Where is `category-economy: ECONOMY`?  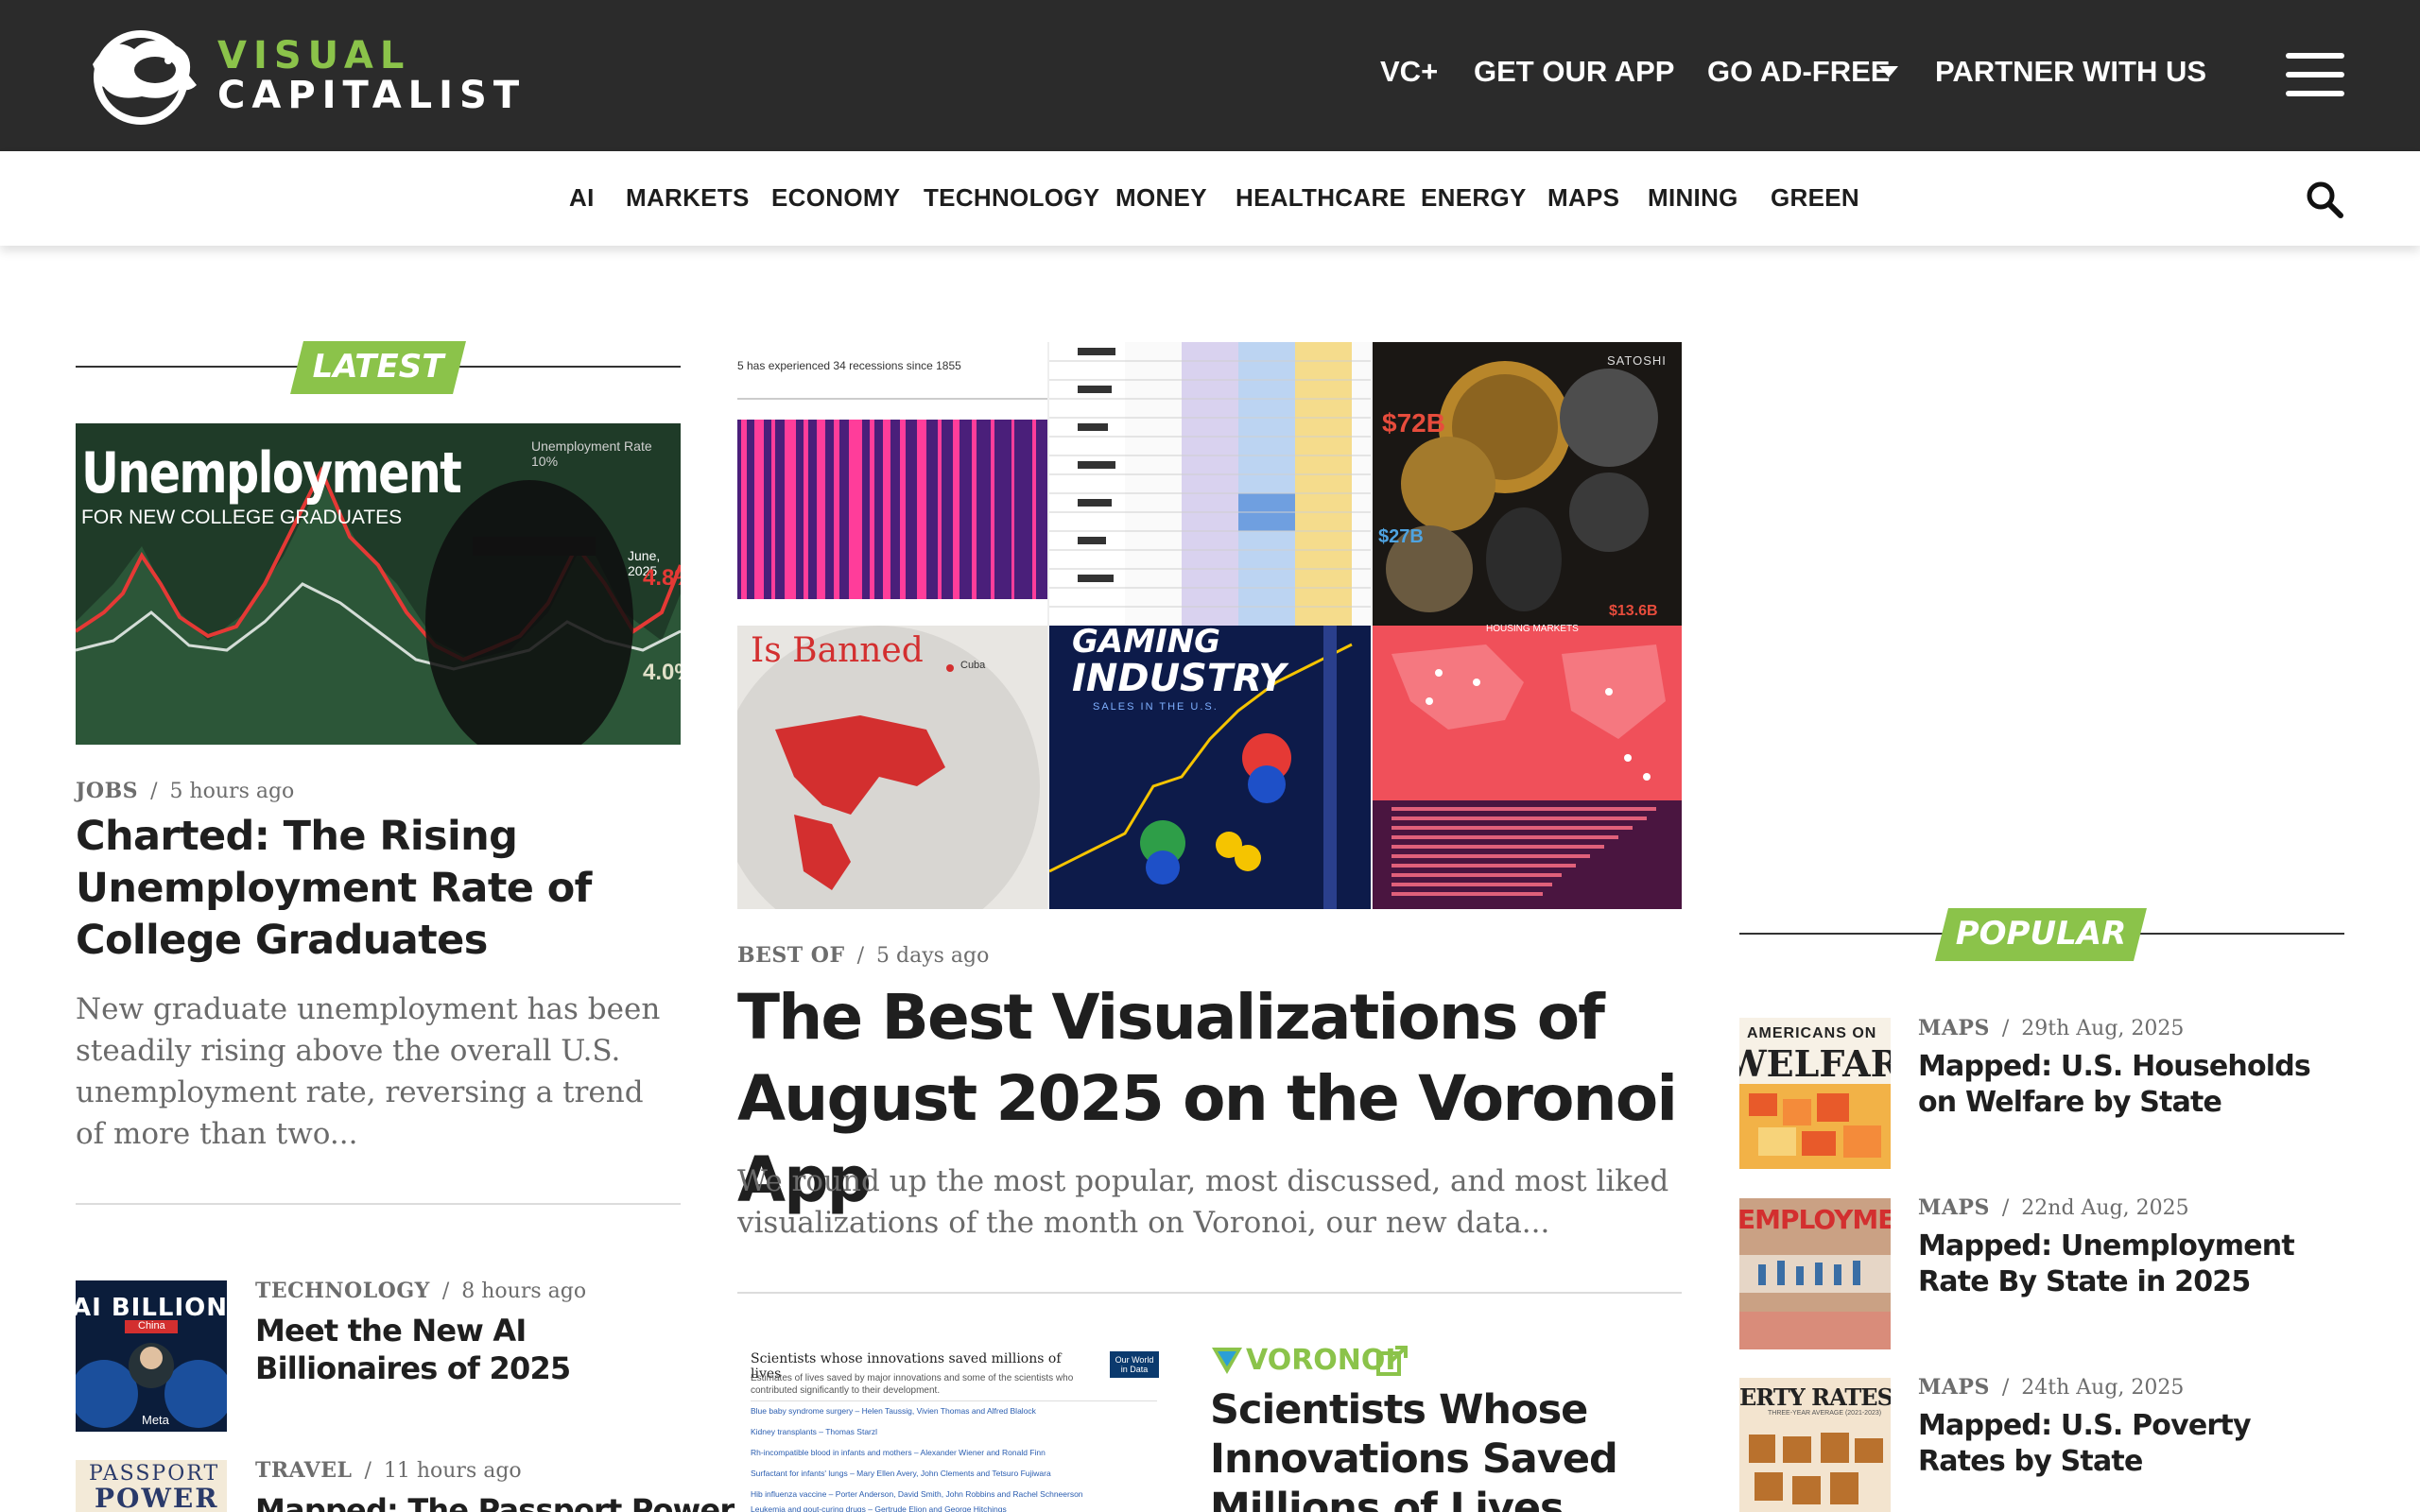 category-economy: ECONOMY is located at coordinates (835, 198).